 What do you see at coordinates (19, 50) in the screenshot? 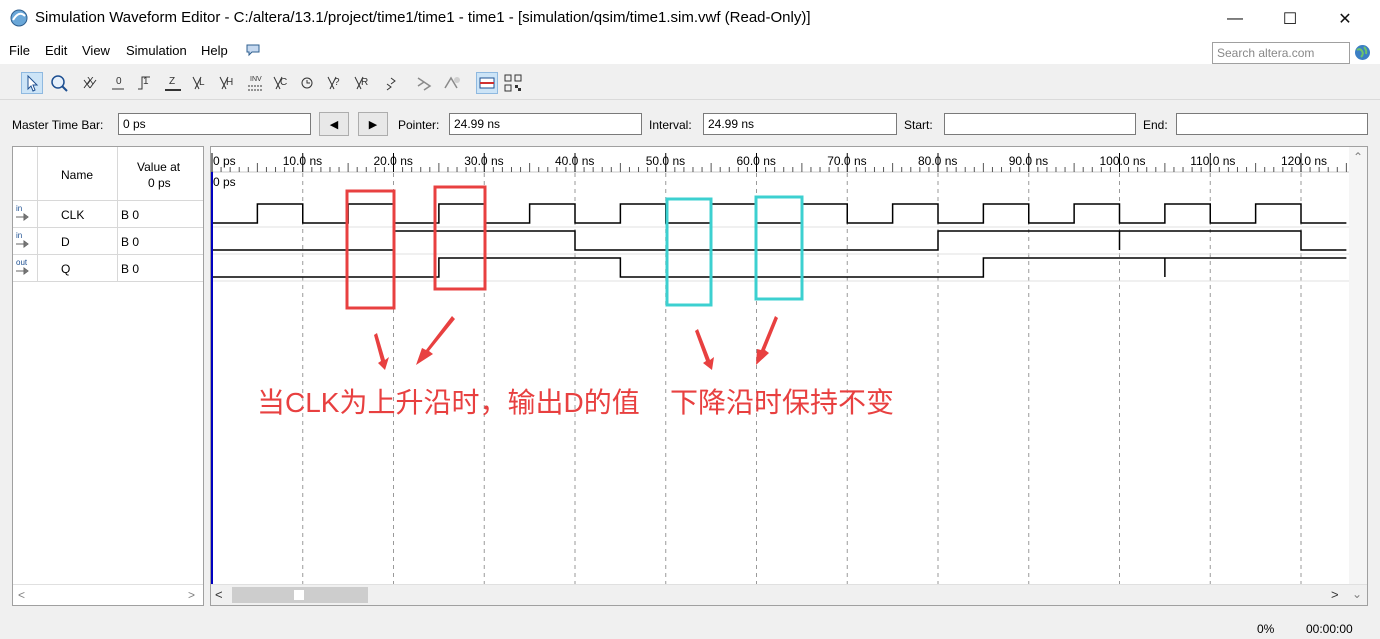
I see `menu-file: File` at bounding box center [19, 50].